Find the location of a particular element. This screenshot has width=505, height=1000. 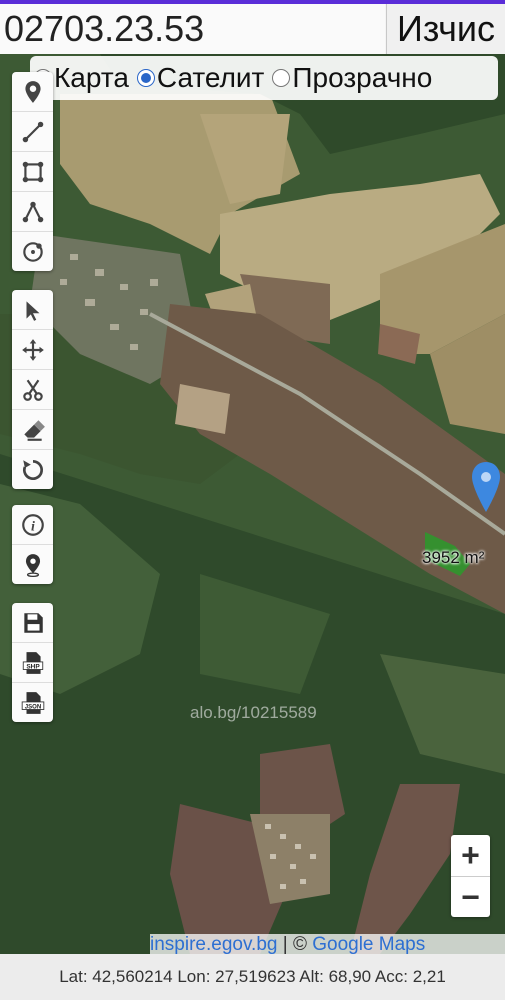

area-label: 3952 m² is located at coordinates (453, 557).